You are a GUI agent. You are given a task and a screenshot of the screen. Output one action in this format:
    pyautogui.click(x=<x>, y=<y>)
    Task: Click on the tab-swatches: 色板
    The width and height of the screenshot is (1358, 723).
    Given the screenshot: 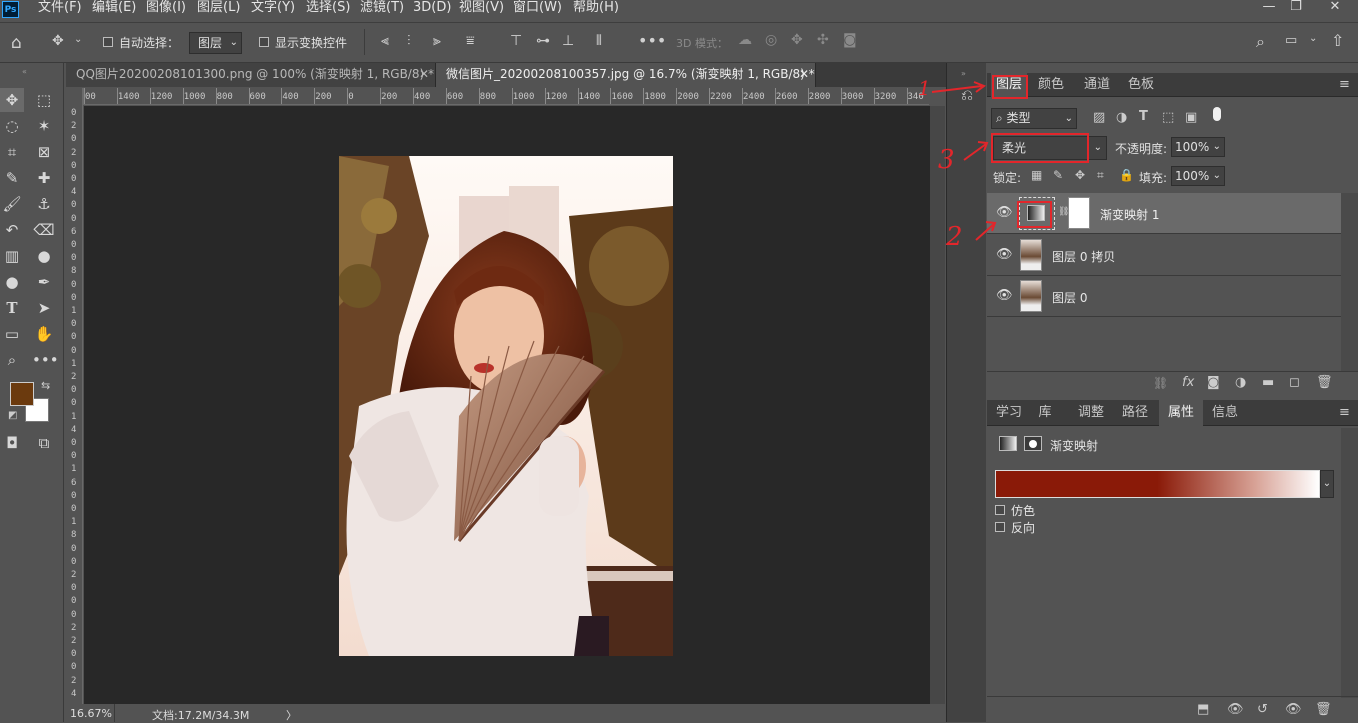 What is the action you would take?
    pyautogui.click(x=1141, y=85)
    